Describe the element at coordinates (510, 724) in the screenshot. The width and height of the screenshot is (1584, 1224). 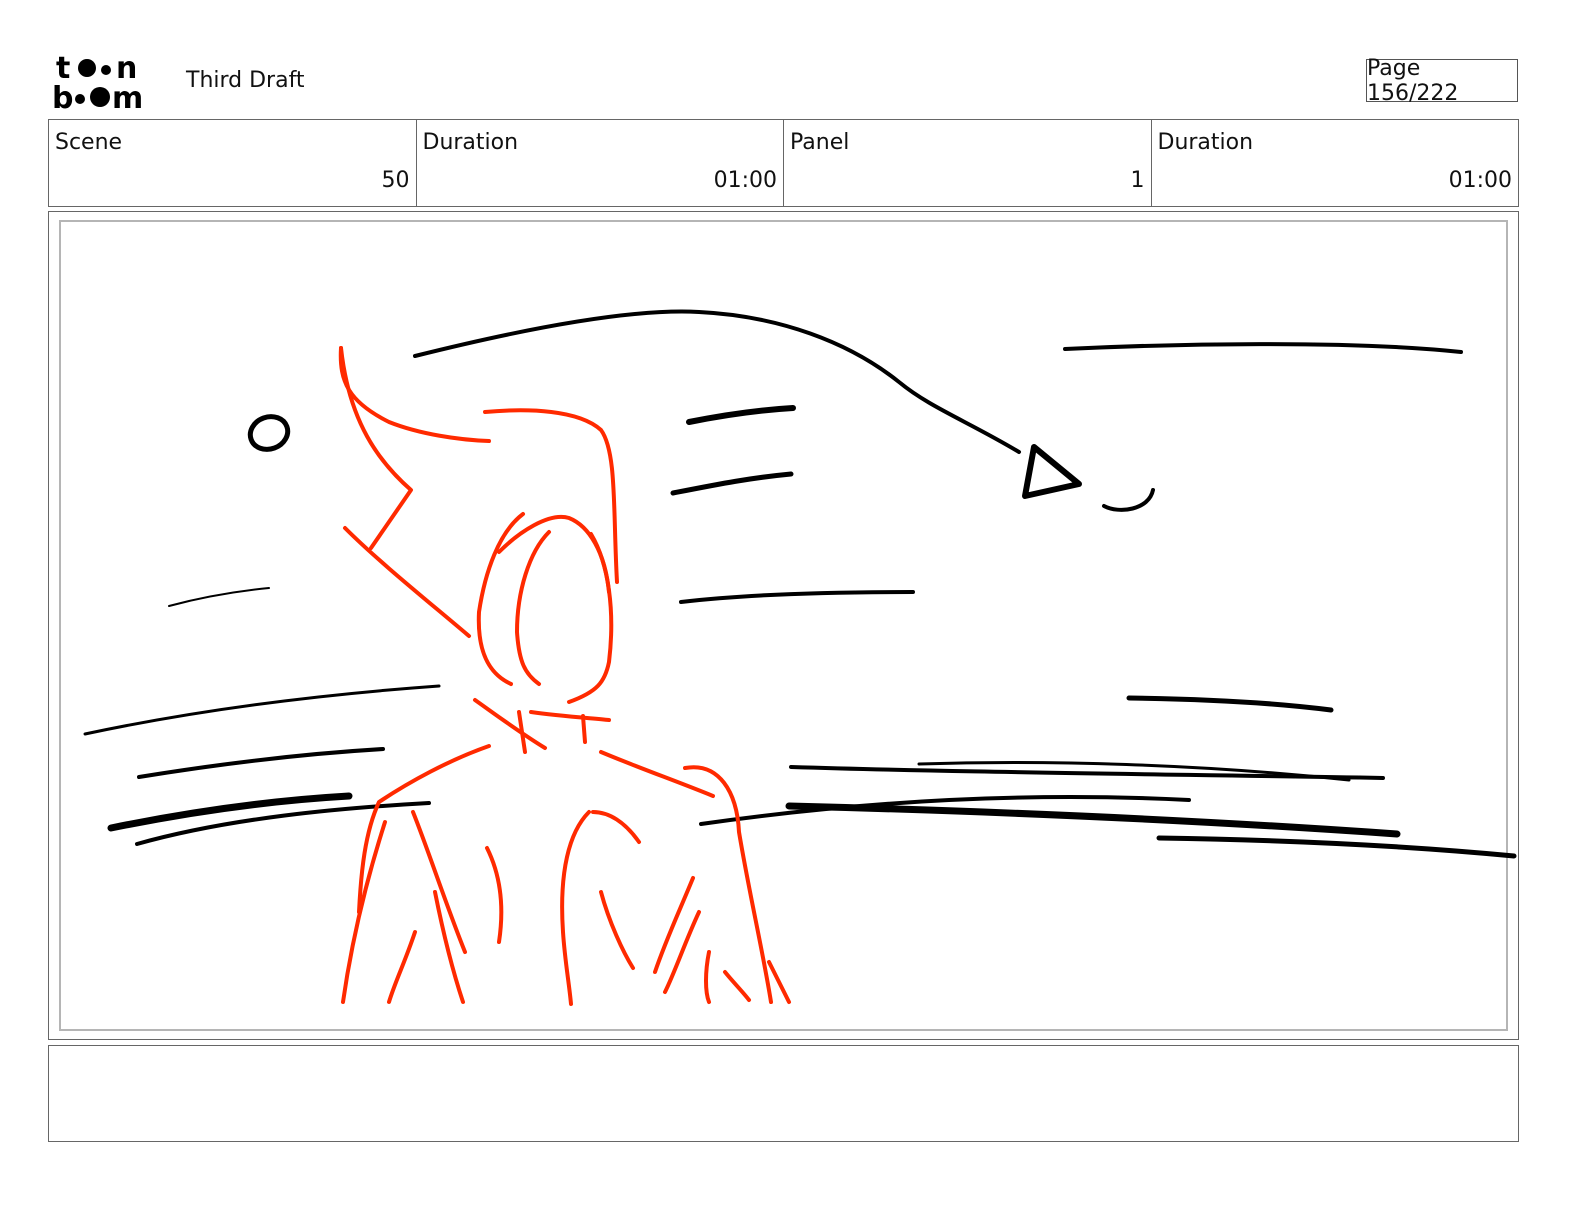
I see `neck-stroke` at that location.